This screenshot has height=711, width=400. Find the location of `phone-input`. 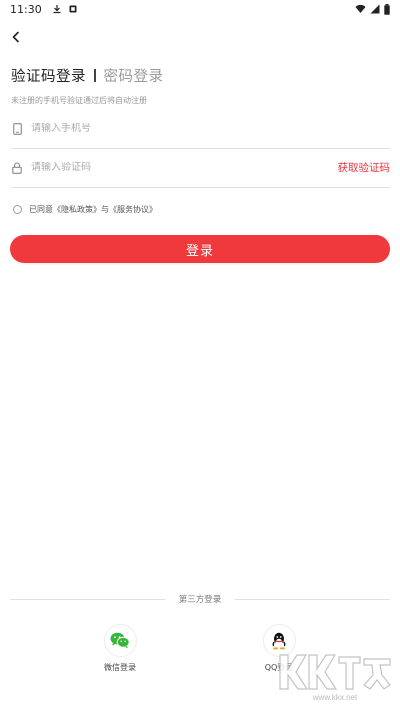

phone-input is located at coordinates (210, 128).